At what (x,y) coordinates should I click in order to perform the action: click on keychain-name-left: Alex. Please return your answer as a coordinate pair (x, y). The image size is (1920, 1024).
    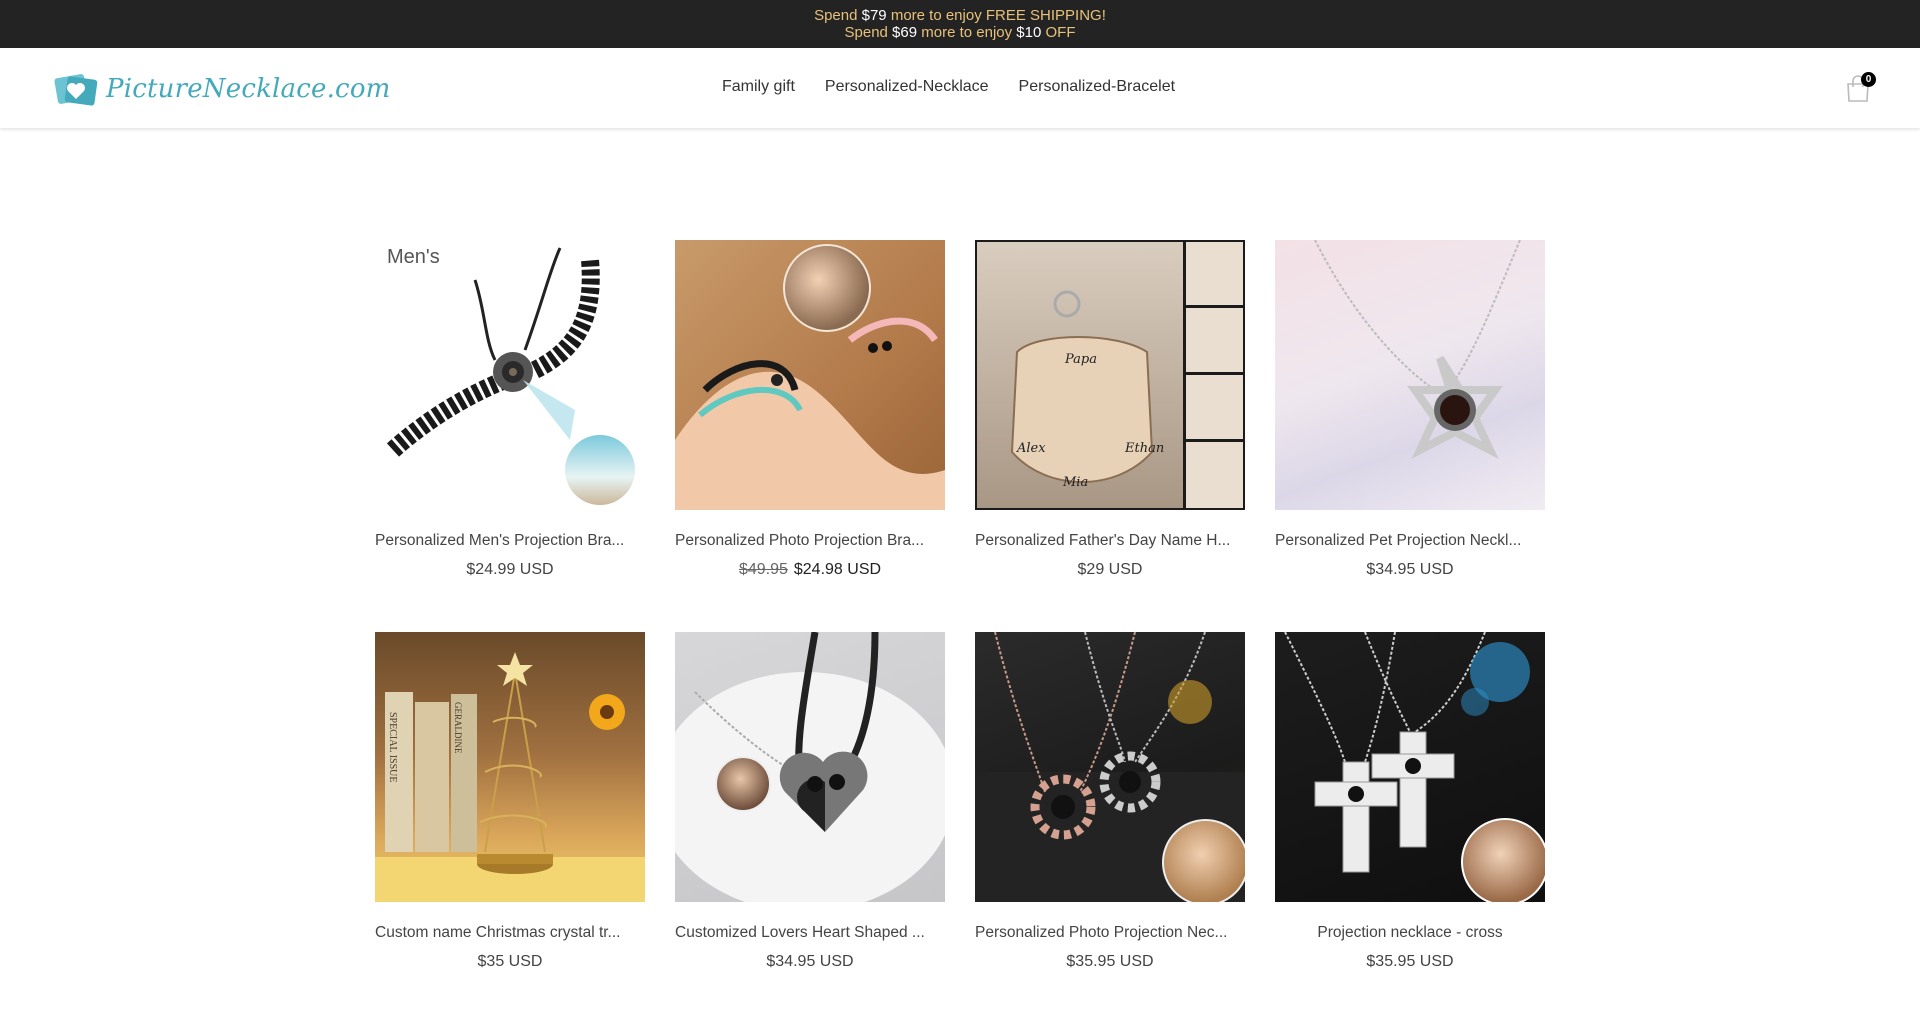
    Looking at the image, I should click on (1031, 448).